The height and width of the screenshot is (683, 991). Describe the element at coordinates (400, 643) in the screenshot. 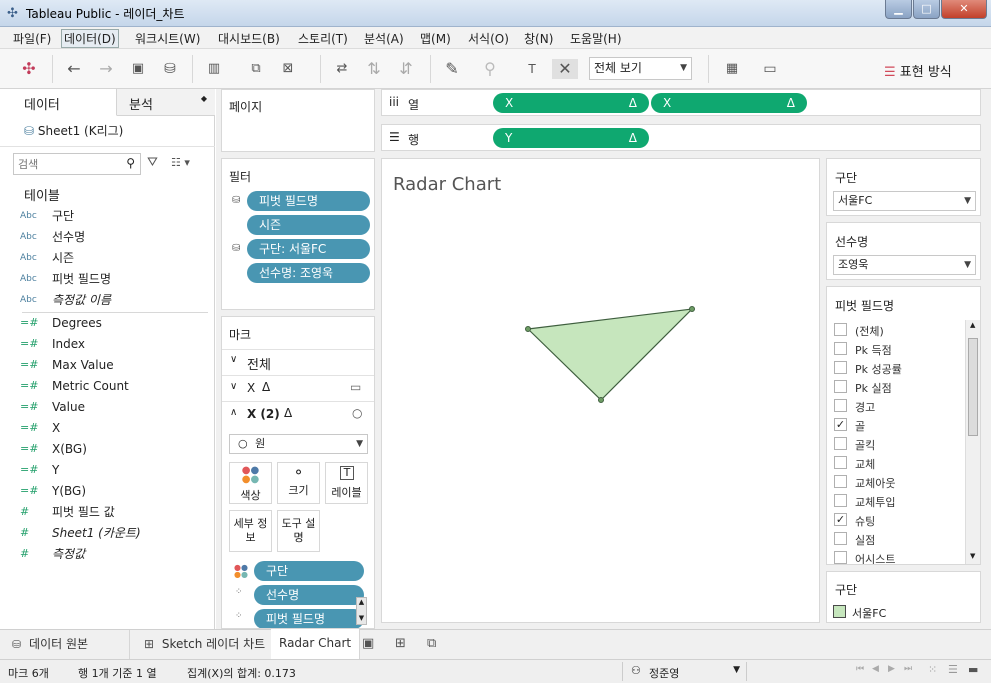

I see `new-dashboard-icon: ⊞` at that location.